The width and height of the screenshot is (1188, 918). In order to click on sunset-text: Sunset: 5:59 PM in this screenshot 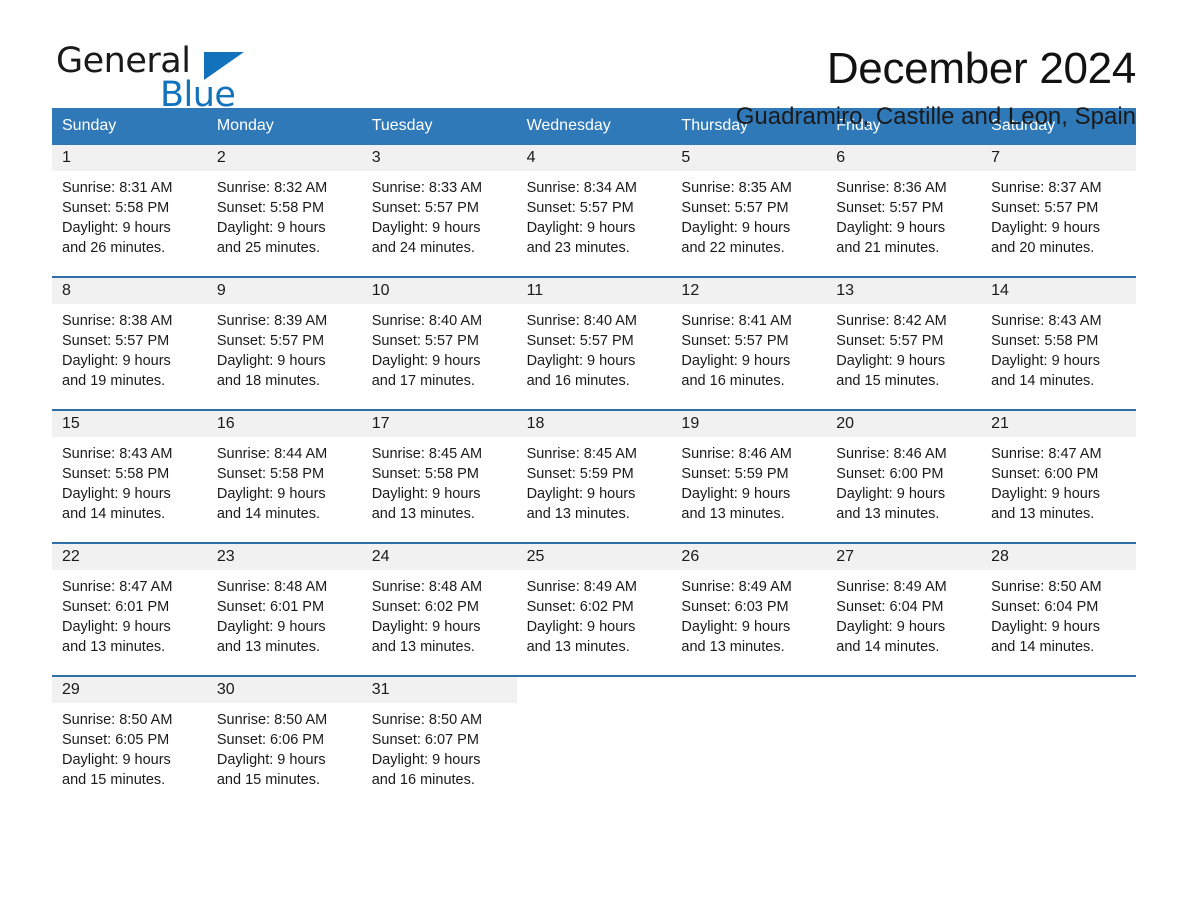, I will do `click(580, 473)`.